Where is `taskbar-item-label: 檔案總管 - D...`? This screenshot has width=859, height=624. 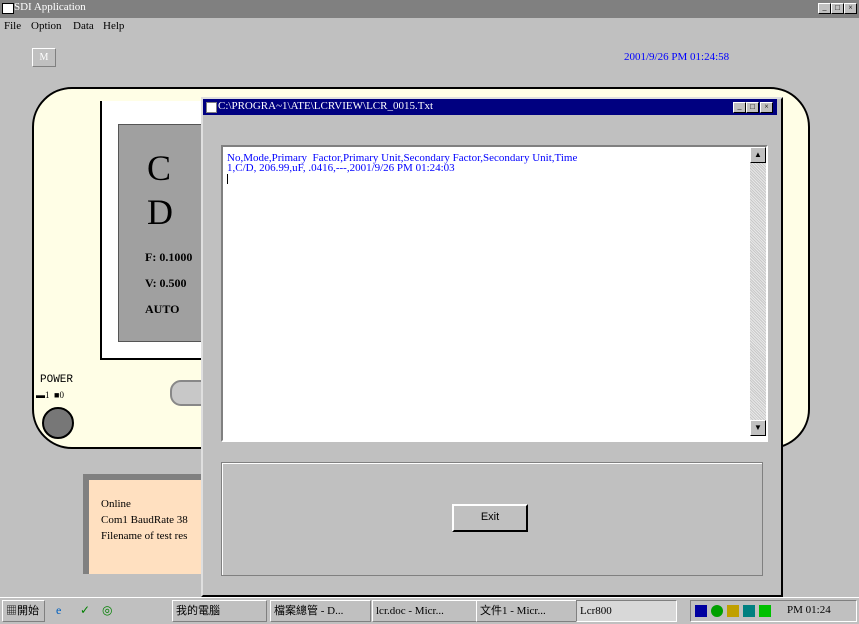
taskbar-item-label: 檔案總管 - D... is located at coordinates (309, 611).